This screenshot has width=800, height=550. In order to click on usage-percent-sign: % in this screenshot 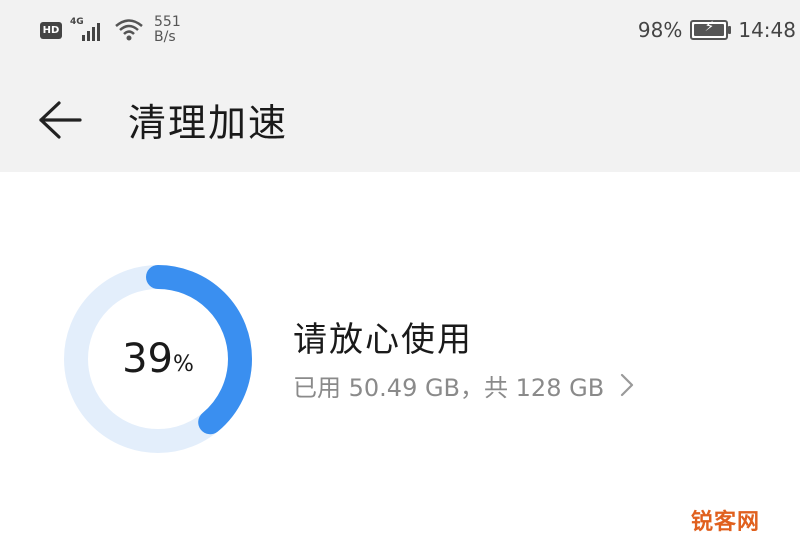, I will do `click(183, 364)`.